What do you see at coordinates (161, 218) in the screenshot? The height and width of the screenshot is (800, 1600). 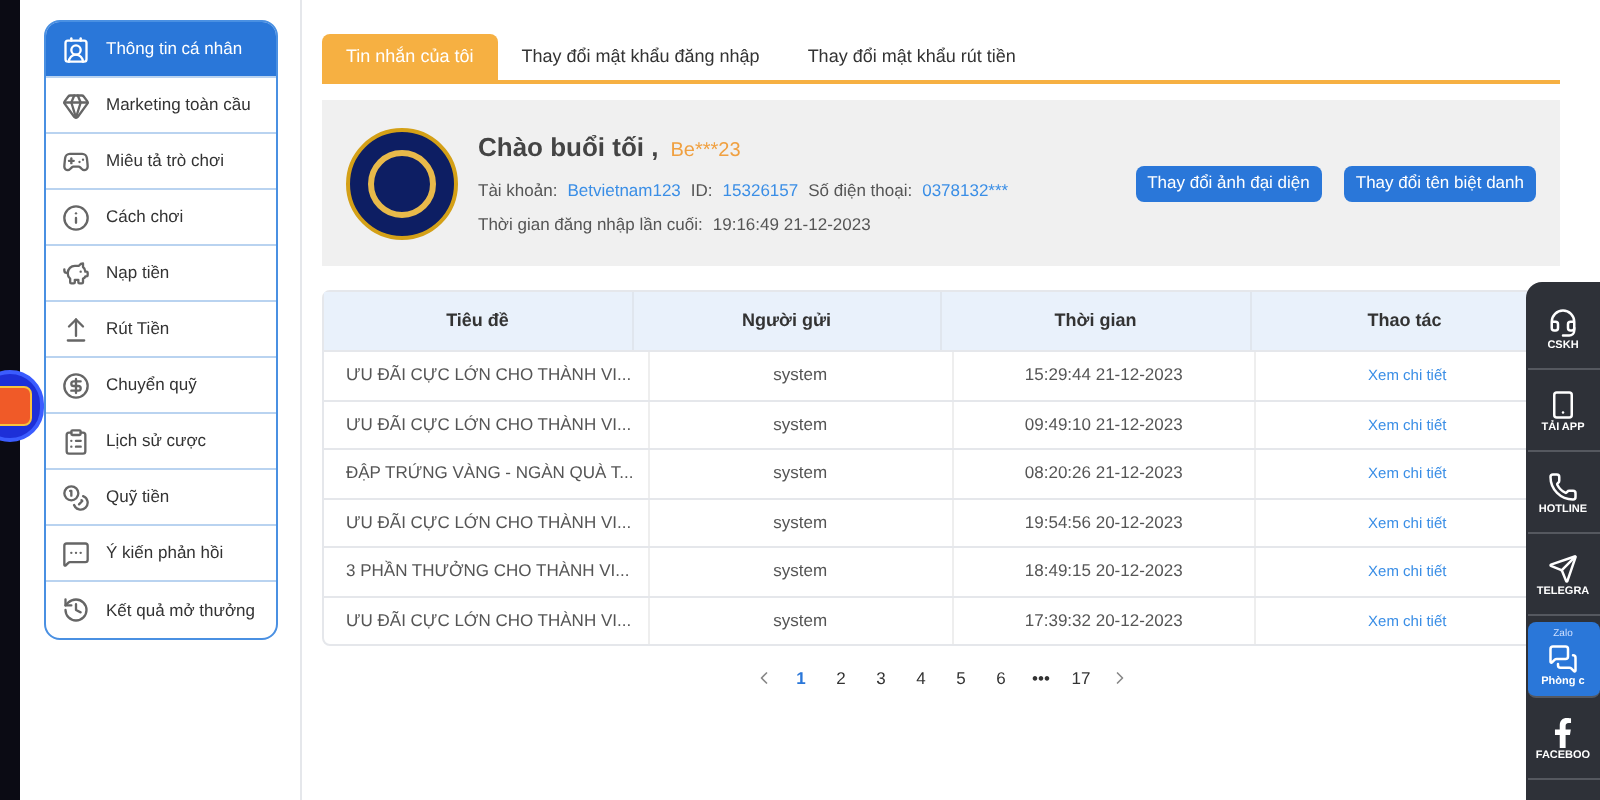 I see `sidebar-item: Cách chơi` at bounding box center [161, 218].